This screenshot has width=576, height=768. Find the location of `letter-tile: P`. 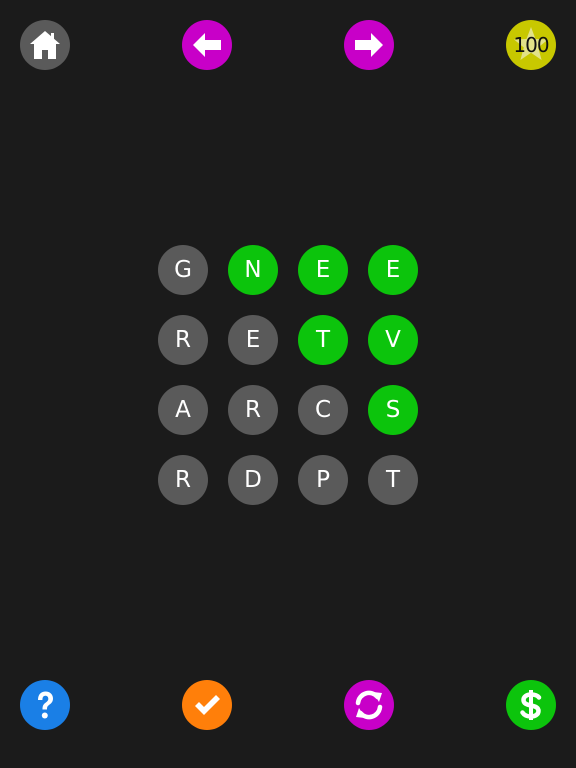

letter-tile: P is located at coordinates (323, 480).